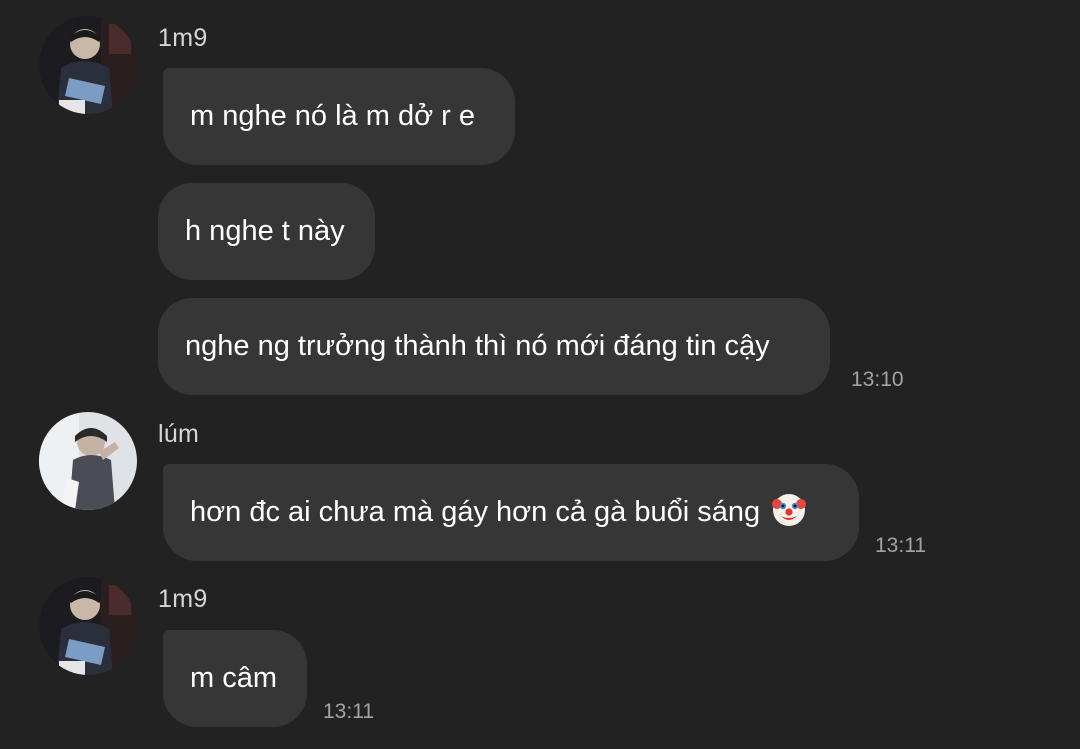 The width and height of the screenshot is (1080, 749). What do you see at coordinates (332, 116) in the screenshot?
I see `message-text: m nghe nó là m dở r e` at bounding box center [332, 116].